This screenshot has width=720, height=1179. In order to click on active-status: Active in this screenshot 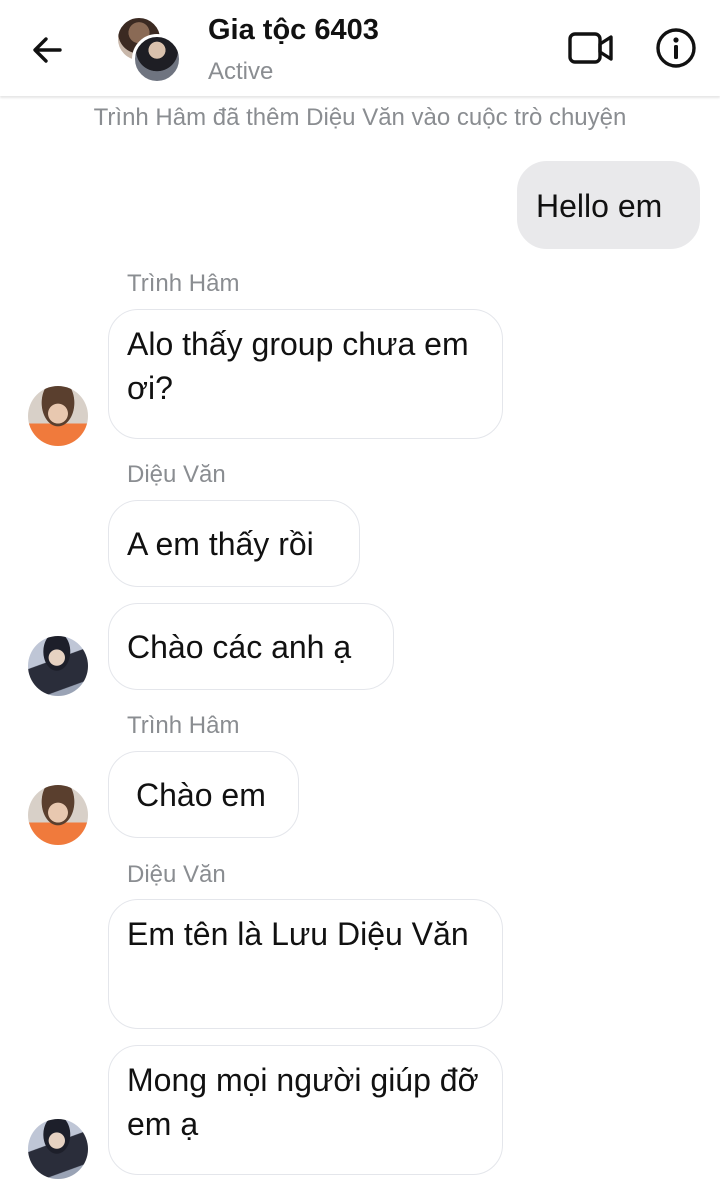, I will do `click(241, 71)`.